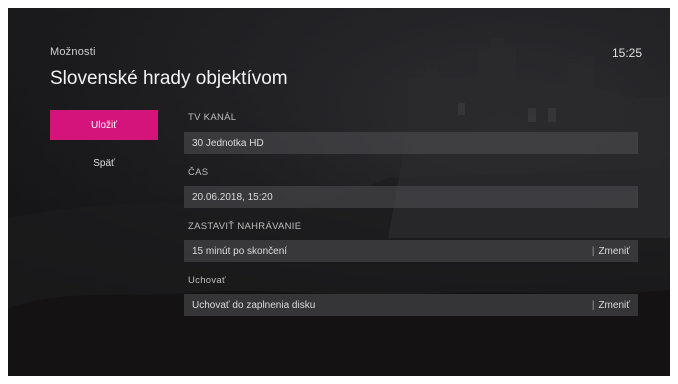  Describe the element at coordinates (614, 305) in the screenshot. I see `keep-change-label: Zmeniť` at that location.